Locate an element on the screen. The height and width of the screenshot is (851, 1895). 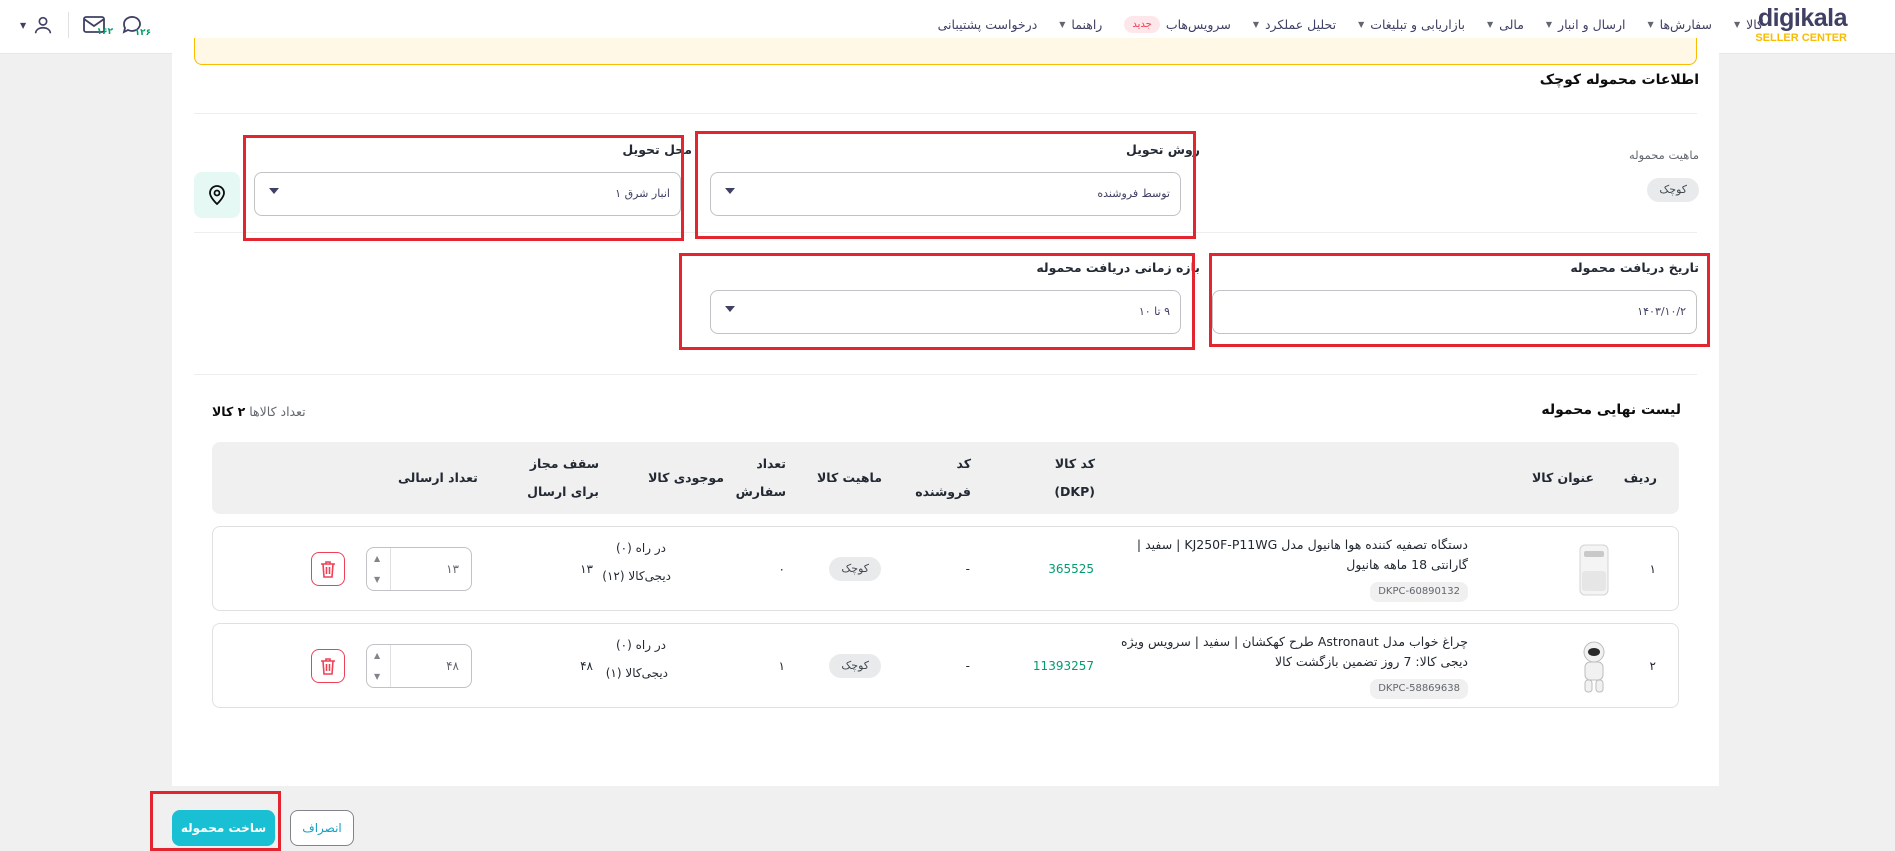
send-count-stepper: ۱۳ ▲ ▼ is located at coordinates (419, 569).